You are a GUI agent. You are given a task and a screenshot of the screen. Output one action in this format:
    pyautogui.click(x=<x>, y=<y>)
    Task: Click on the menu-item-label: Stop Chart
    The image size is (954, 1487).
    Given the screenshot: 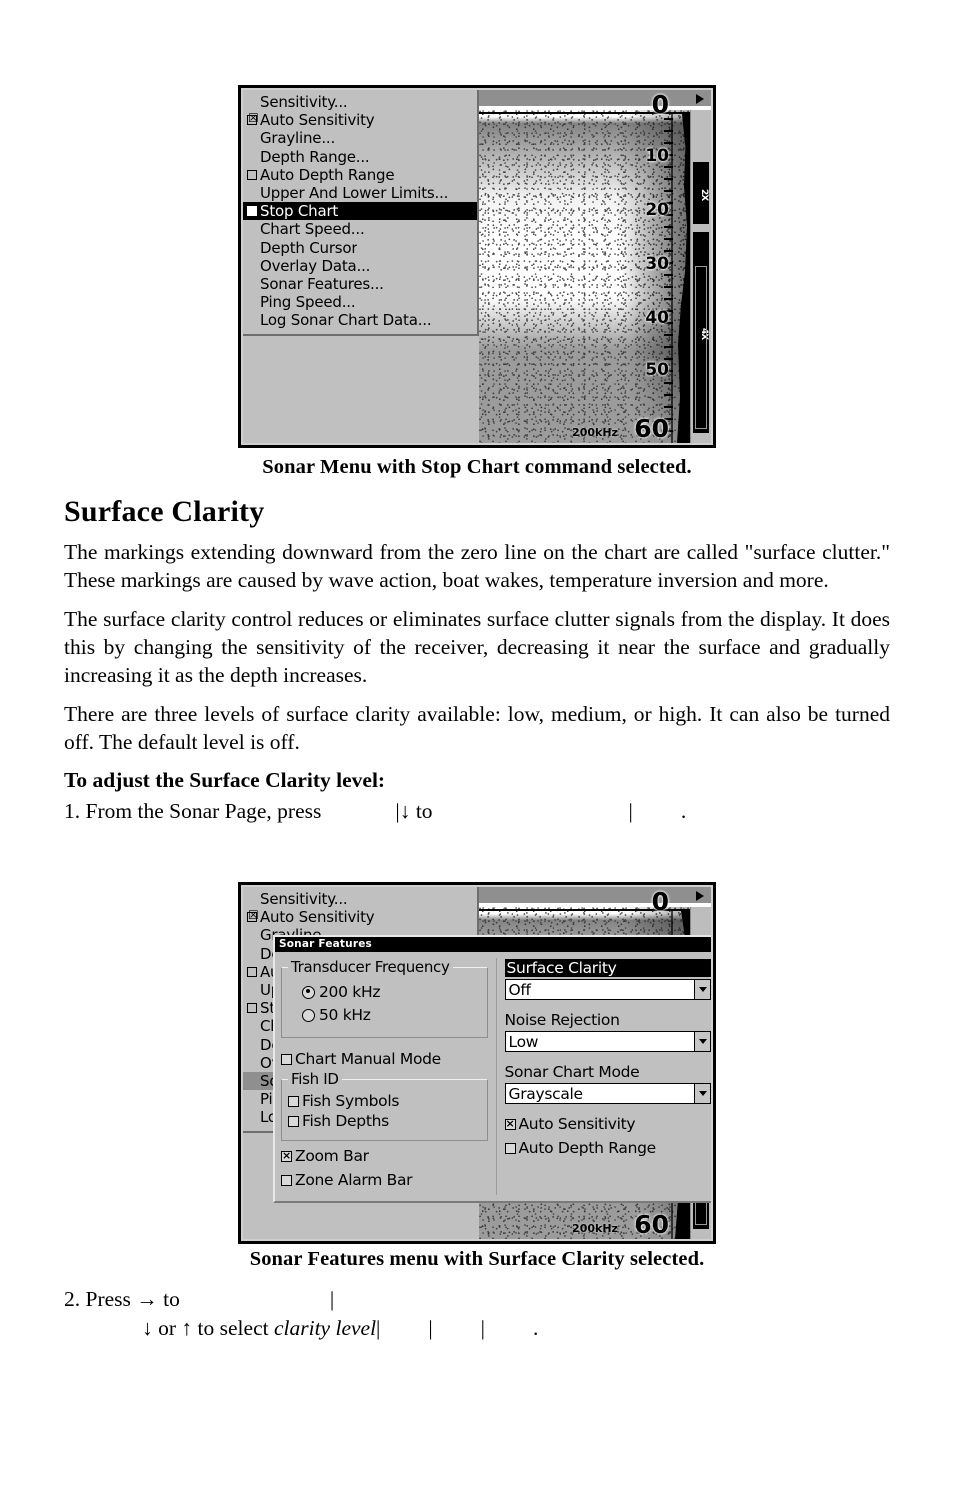 What is the action you would take?
    pyautogui.click(x=299, y=211)
    